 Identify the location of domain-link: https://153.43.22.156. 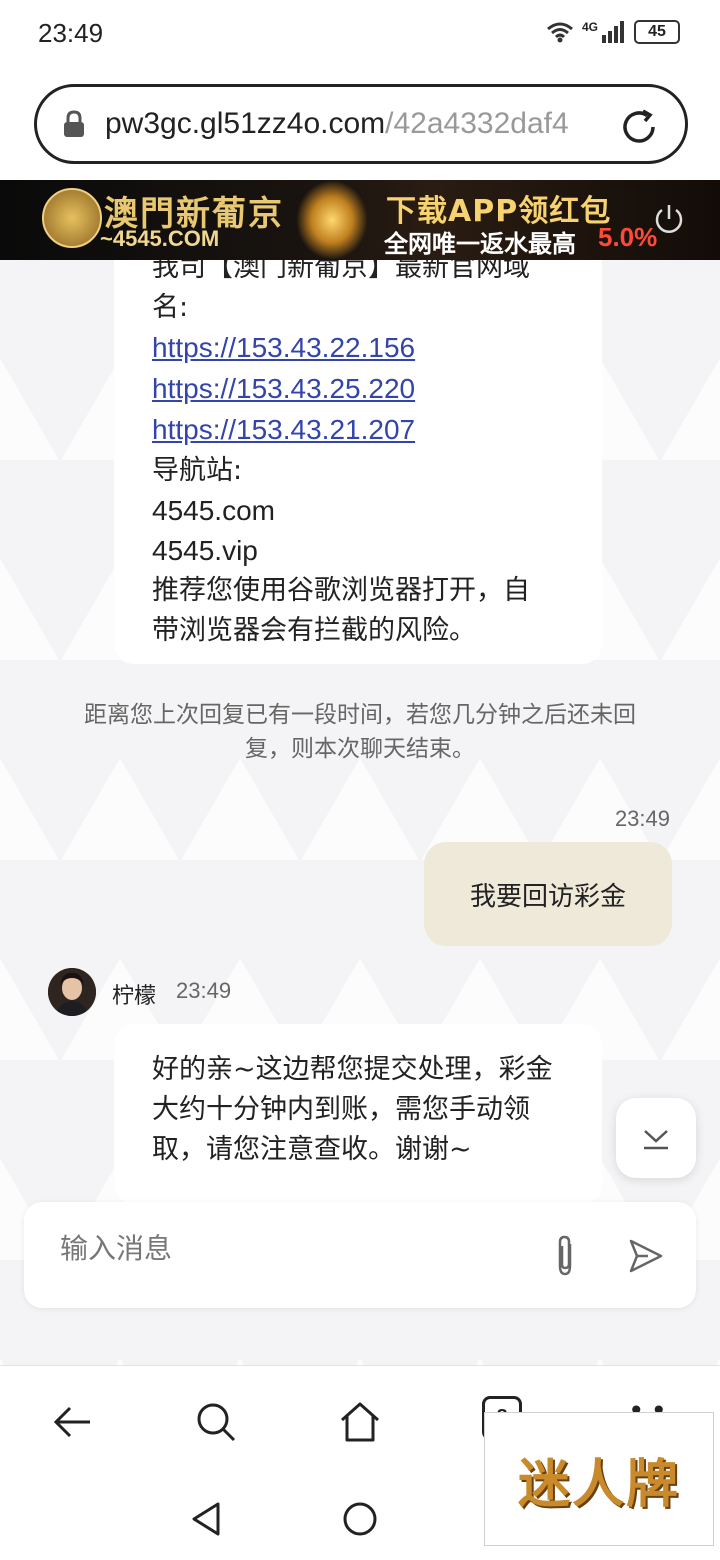
(283, 347).